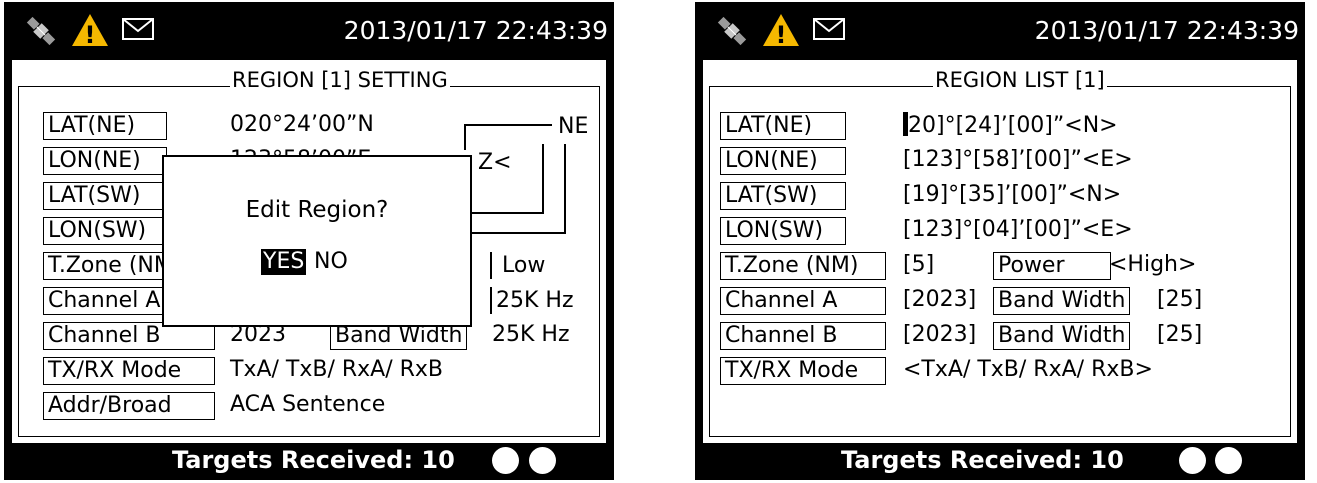  I want to click on tzone-value: [5], so click(918, 265).